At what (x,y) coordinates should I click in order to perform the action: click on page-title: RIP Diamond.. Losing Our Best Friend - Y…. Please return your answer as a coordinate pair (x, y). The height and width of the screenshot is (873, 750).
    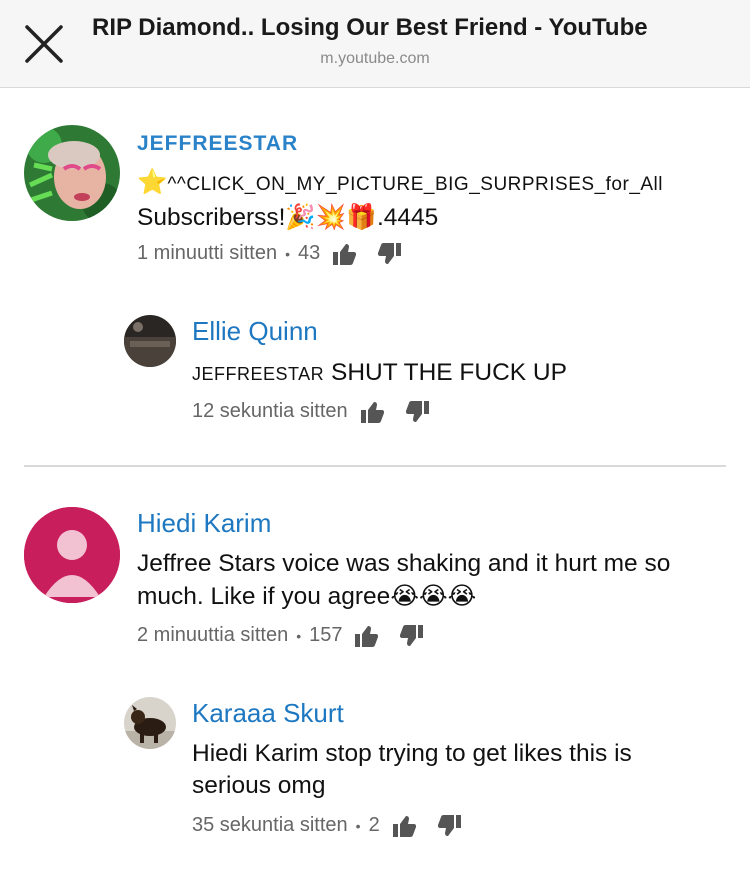
    Looking at the image, I should click on (370, 27).